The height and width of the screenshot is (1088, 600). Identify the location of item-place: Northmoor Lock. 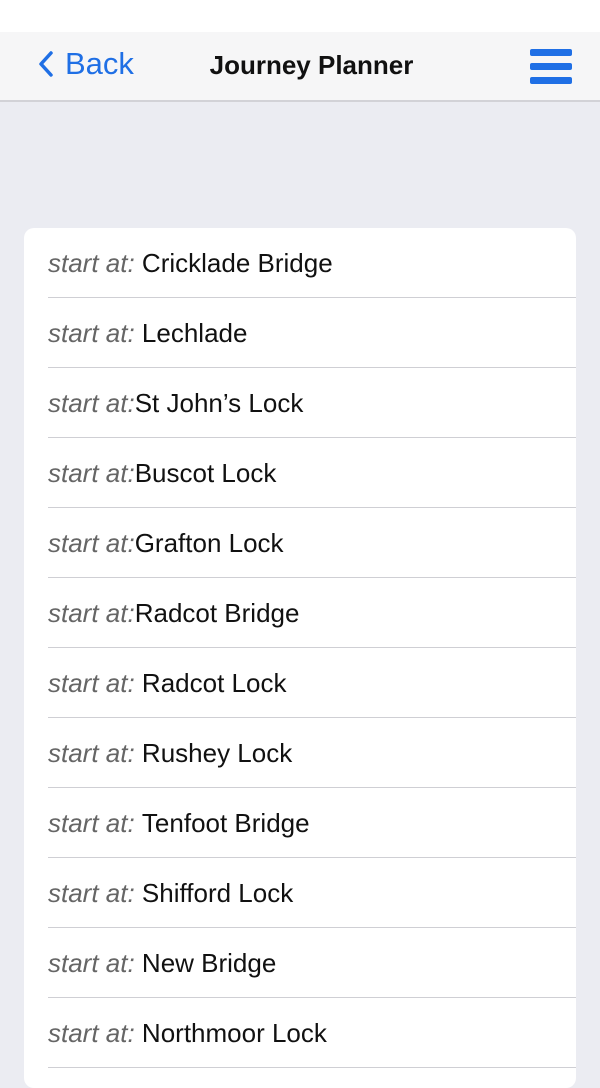
(234, 1032).